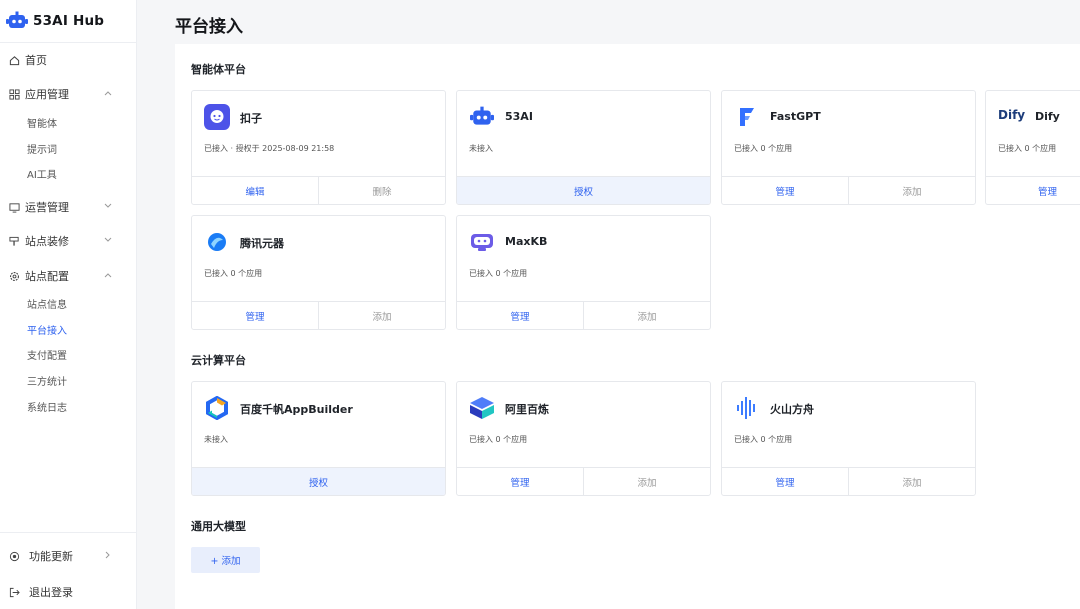  What do you see at coordinates (583, 147) in the screenshot?
I see `platform-card-53ai: 53AI 未接入 授权` at bounding box center [583, 147].